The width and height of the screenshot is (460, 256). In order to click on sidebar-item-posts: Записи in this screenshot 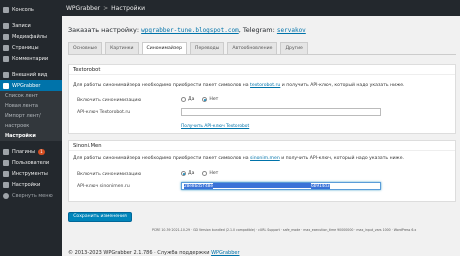, I will do `click(31, 25)`.